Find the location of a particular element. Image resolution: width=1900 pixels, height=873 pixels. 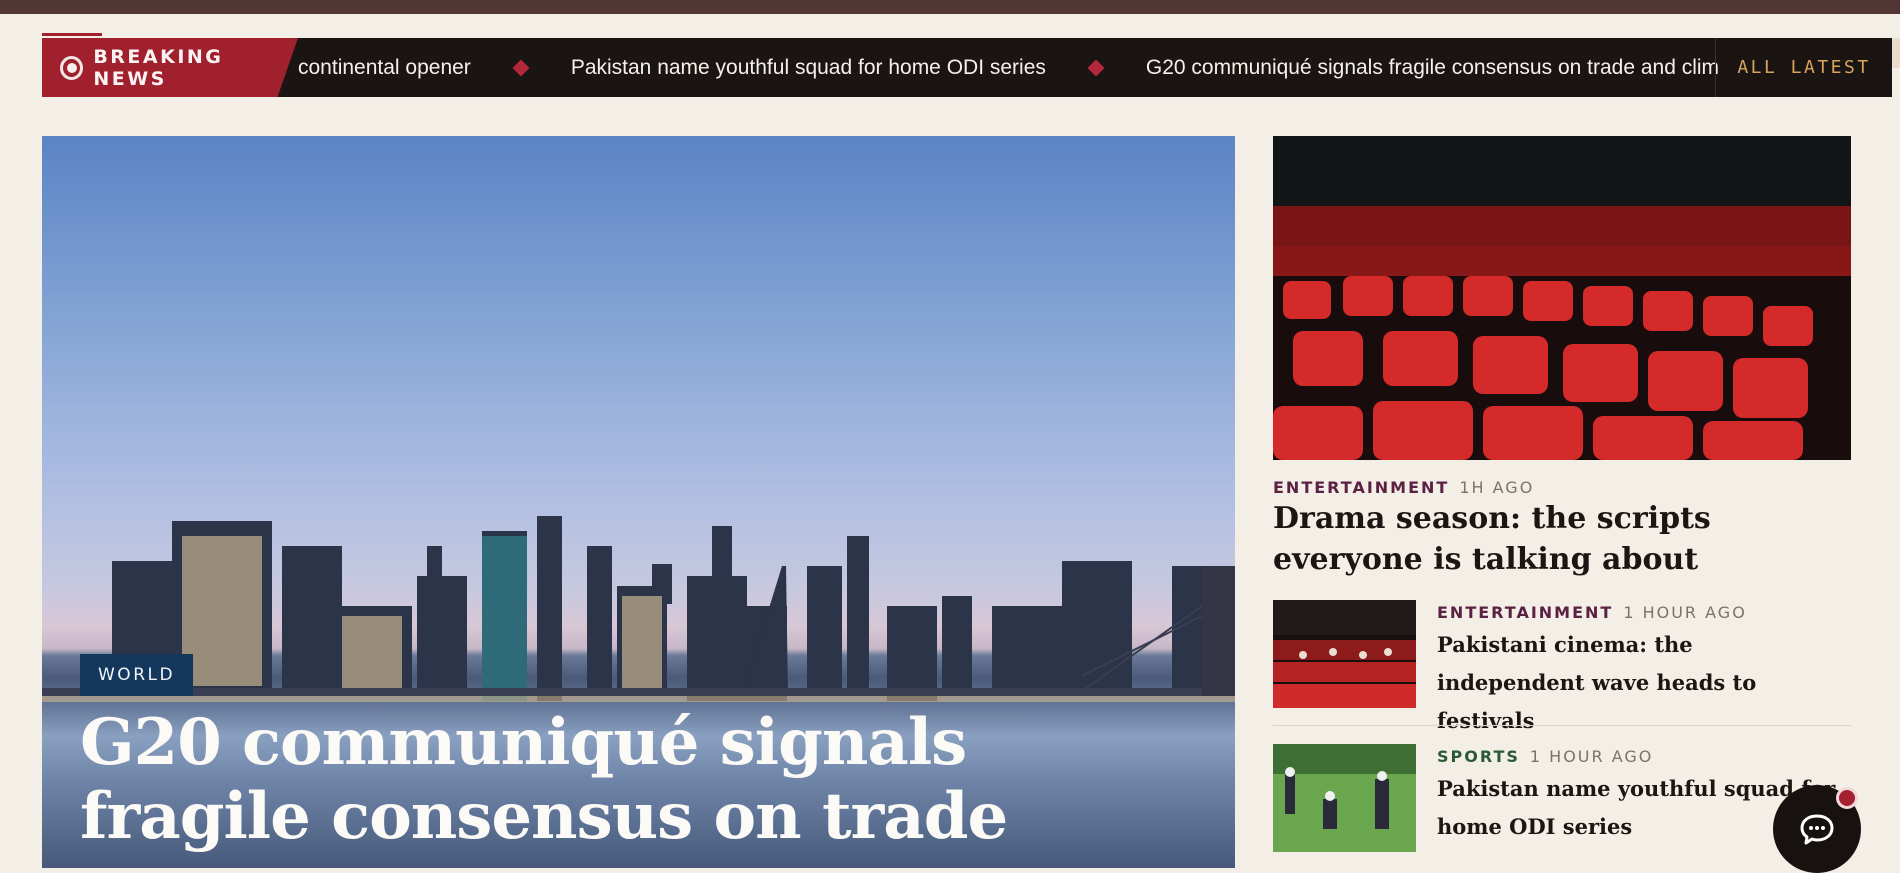

chat-icon is located at coordinates (1817, 829).